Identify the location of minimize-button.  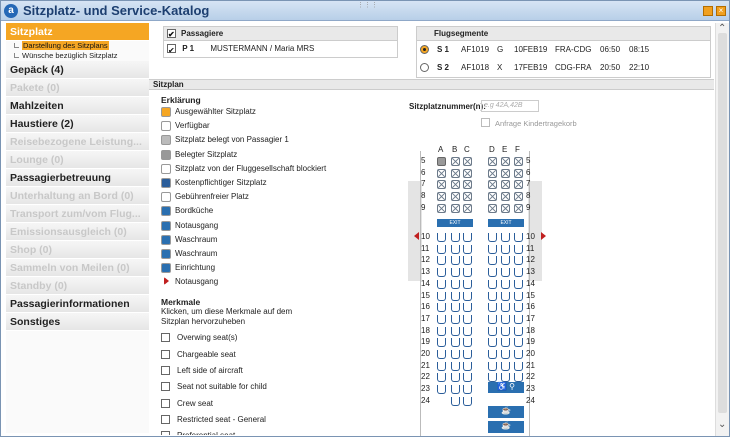
(708, 11).